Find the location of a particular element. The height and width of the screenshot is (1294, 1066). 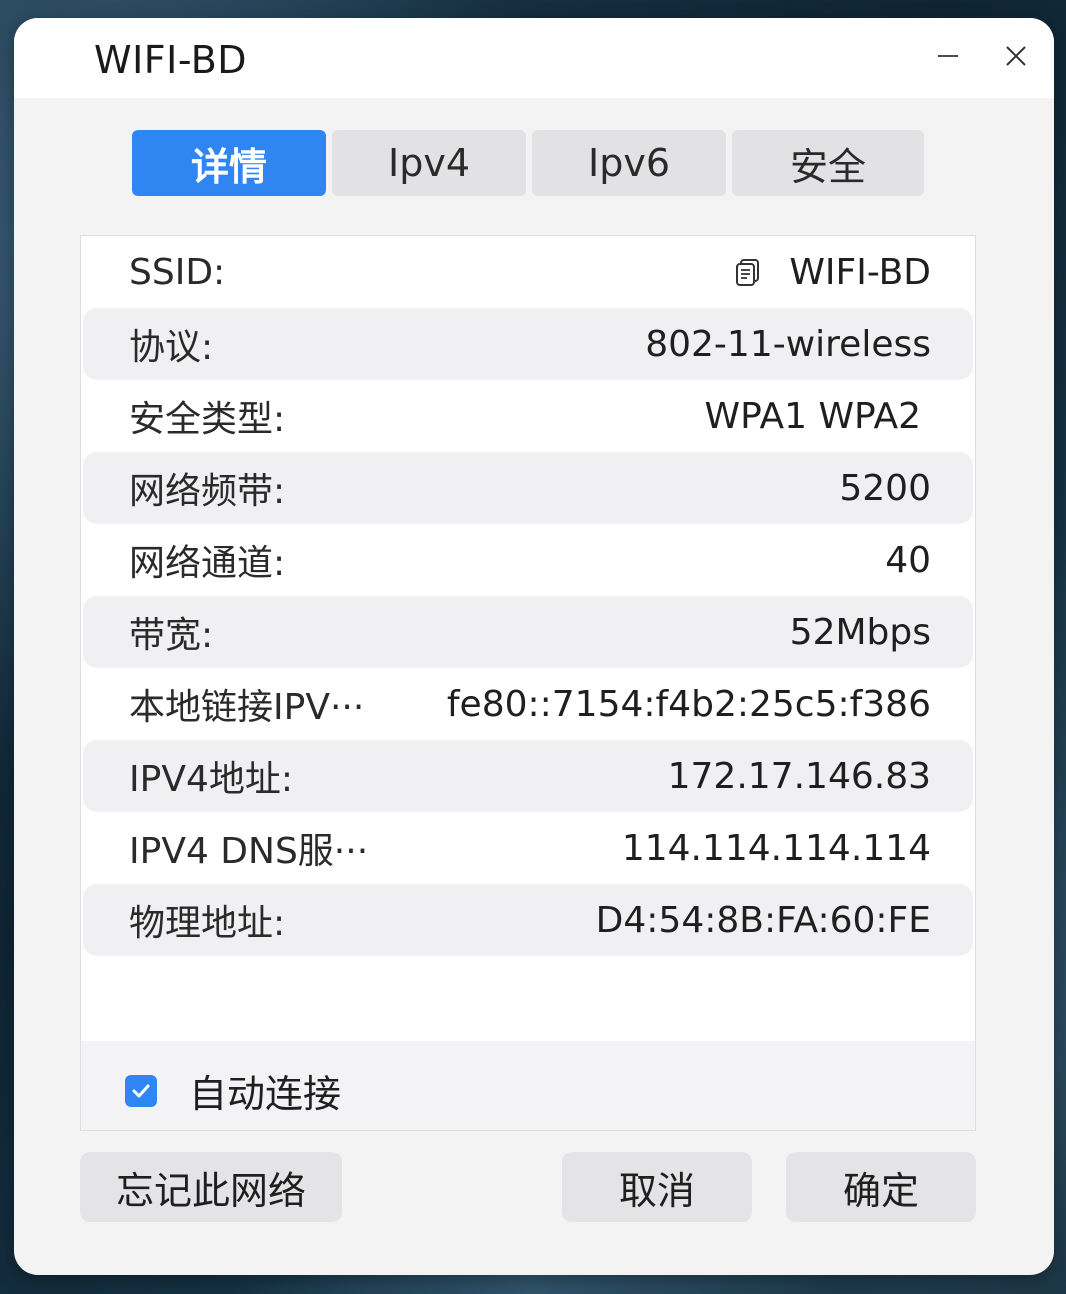

detail-value: 40 is located at coordinates (908, 560).